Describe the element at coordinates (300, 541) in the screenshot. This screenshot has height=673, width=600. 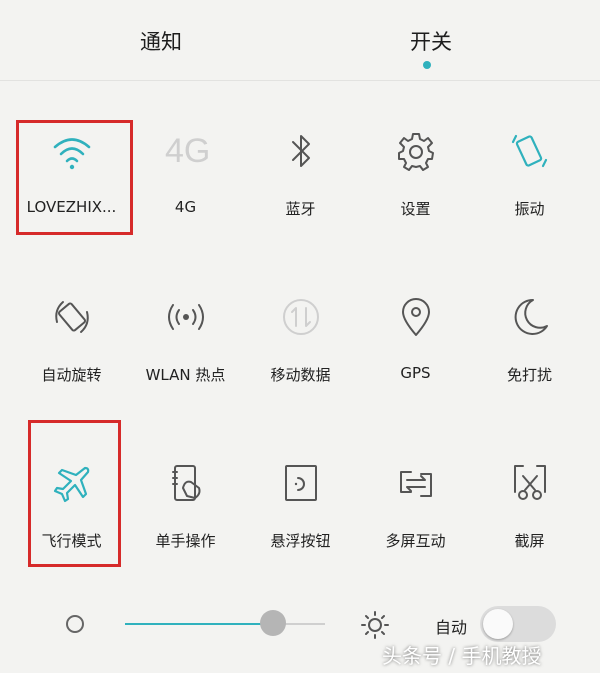
I see `tile-label: 悬浮按钮` at that location.